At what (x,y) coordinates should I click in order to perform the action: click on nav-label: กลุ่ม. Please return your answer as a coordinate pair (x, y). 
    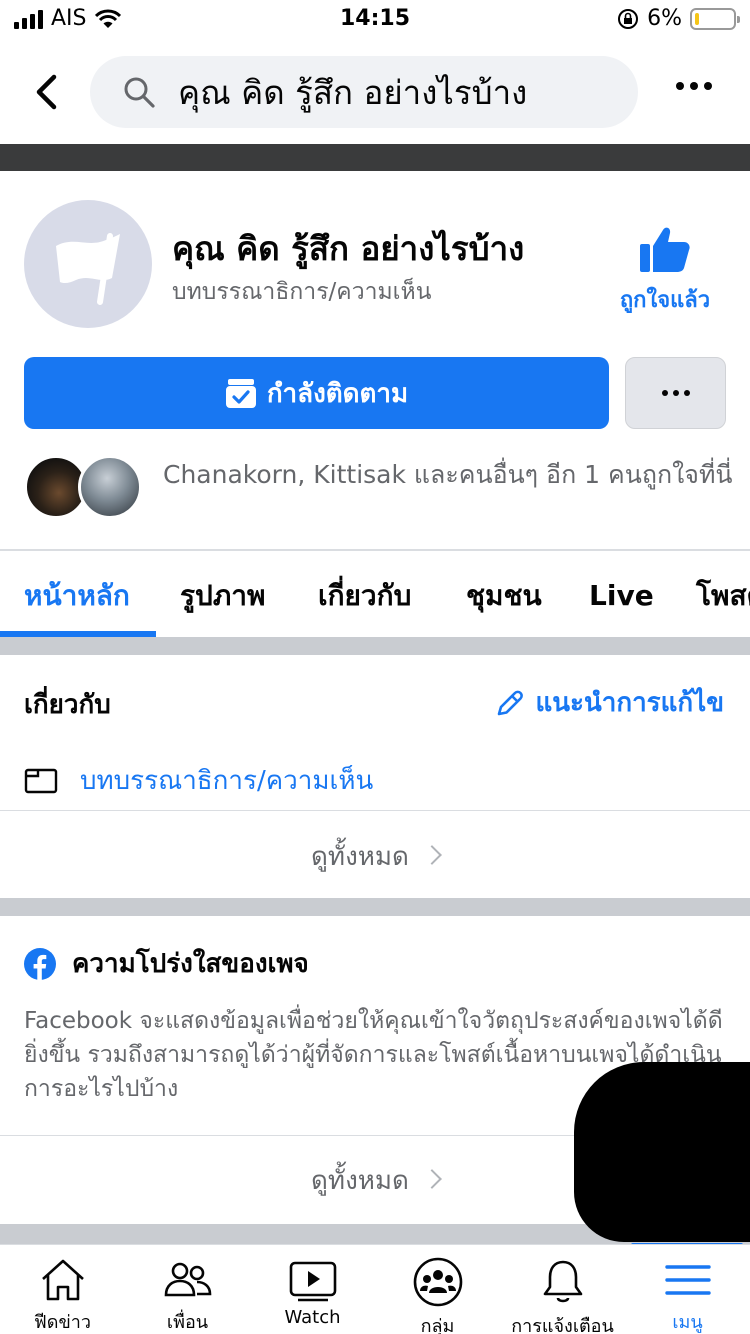
    Looking at the image, I should click on (437, 1325).